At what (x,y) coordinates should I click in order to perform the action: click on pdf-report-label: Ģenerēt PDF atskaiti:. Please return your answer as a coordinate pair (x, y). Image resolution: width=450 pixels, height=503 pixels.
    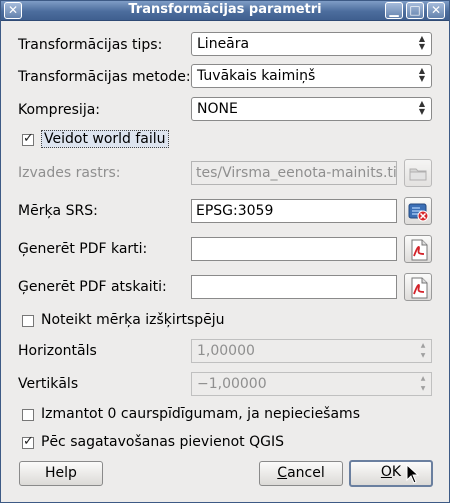
    Looking at the image, I should click on (92, 287).